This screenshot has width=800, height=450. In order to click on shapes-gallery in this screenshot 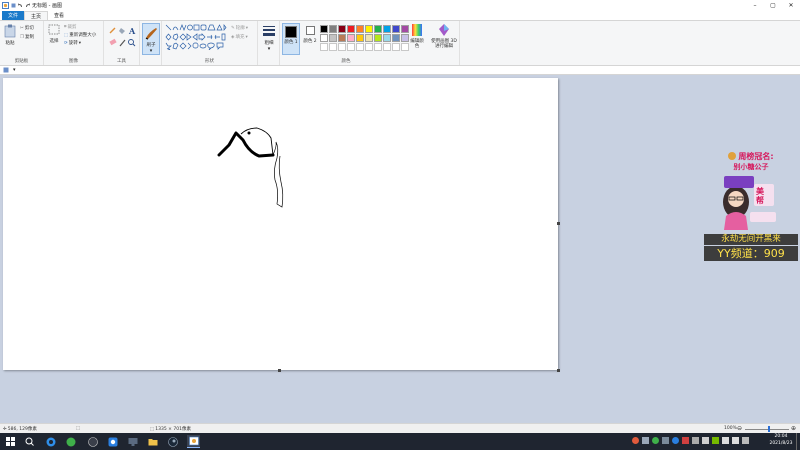, I will do `click(196, 37)`.